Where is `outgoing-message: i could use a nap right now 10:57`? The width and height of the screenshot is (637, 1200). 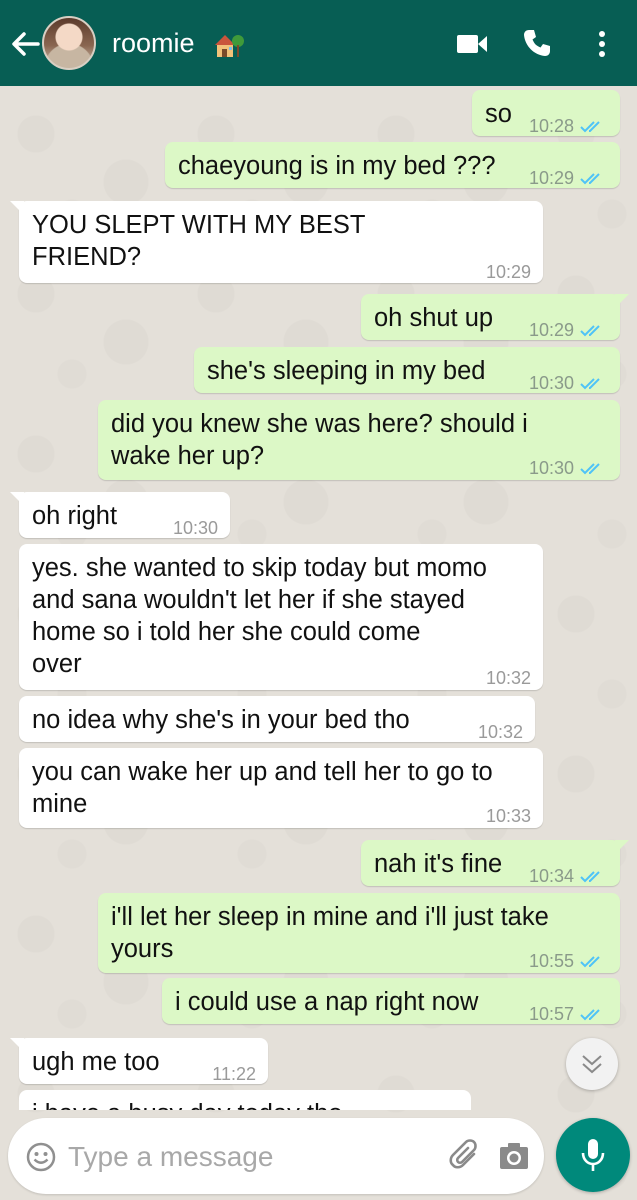
outgoing-message: i could use a nap right now 10:57 is located at coordinates (391, 1001).